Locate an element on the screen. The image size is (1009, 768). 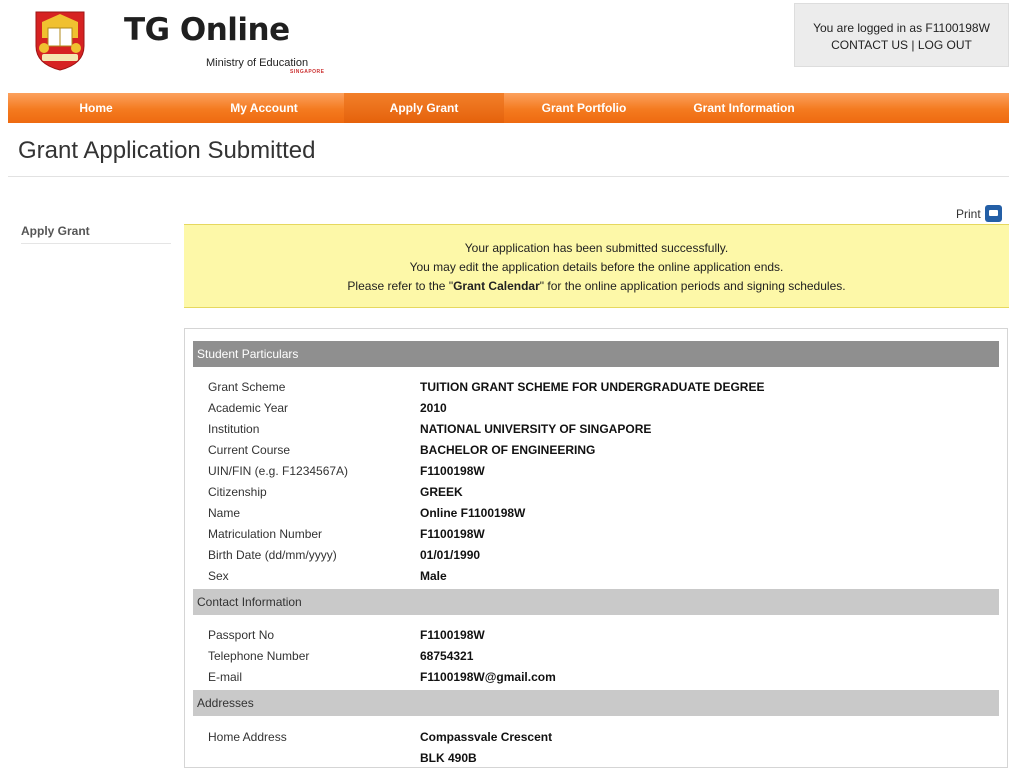
page-title: Grant Application Submitted is located at coordinates (167, 150).